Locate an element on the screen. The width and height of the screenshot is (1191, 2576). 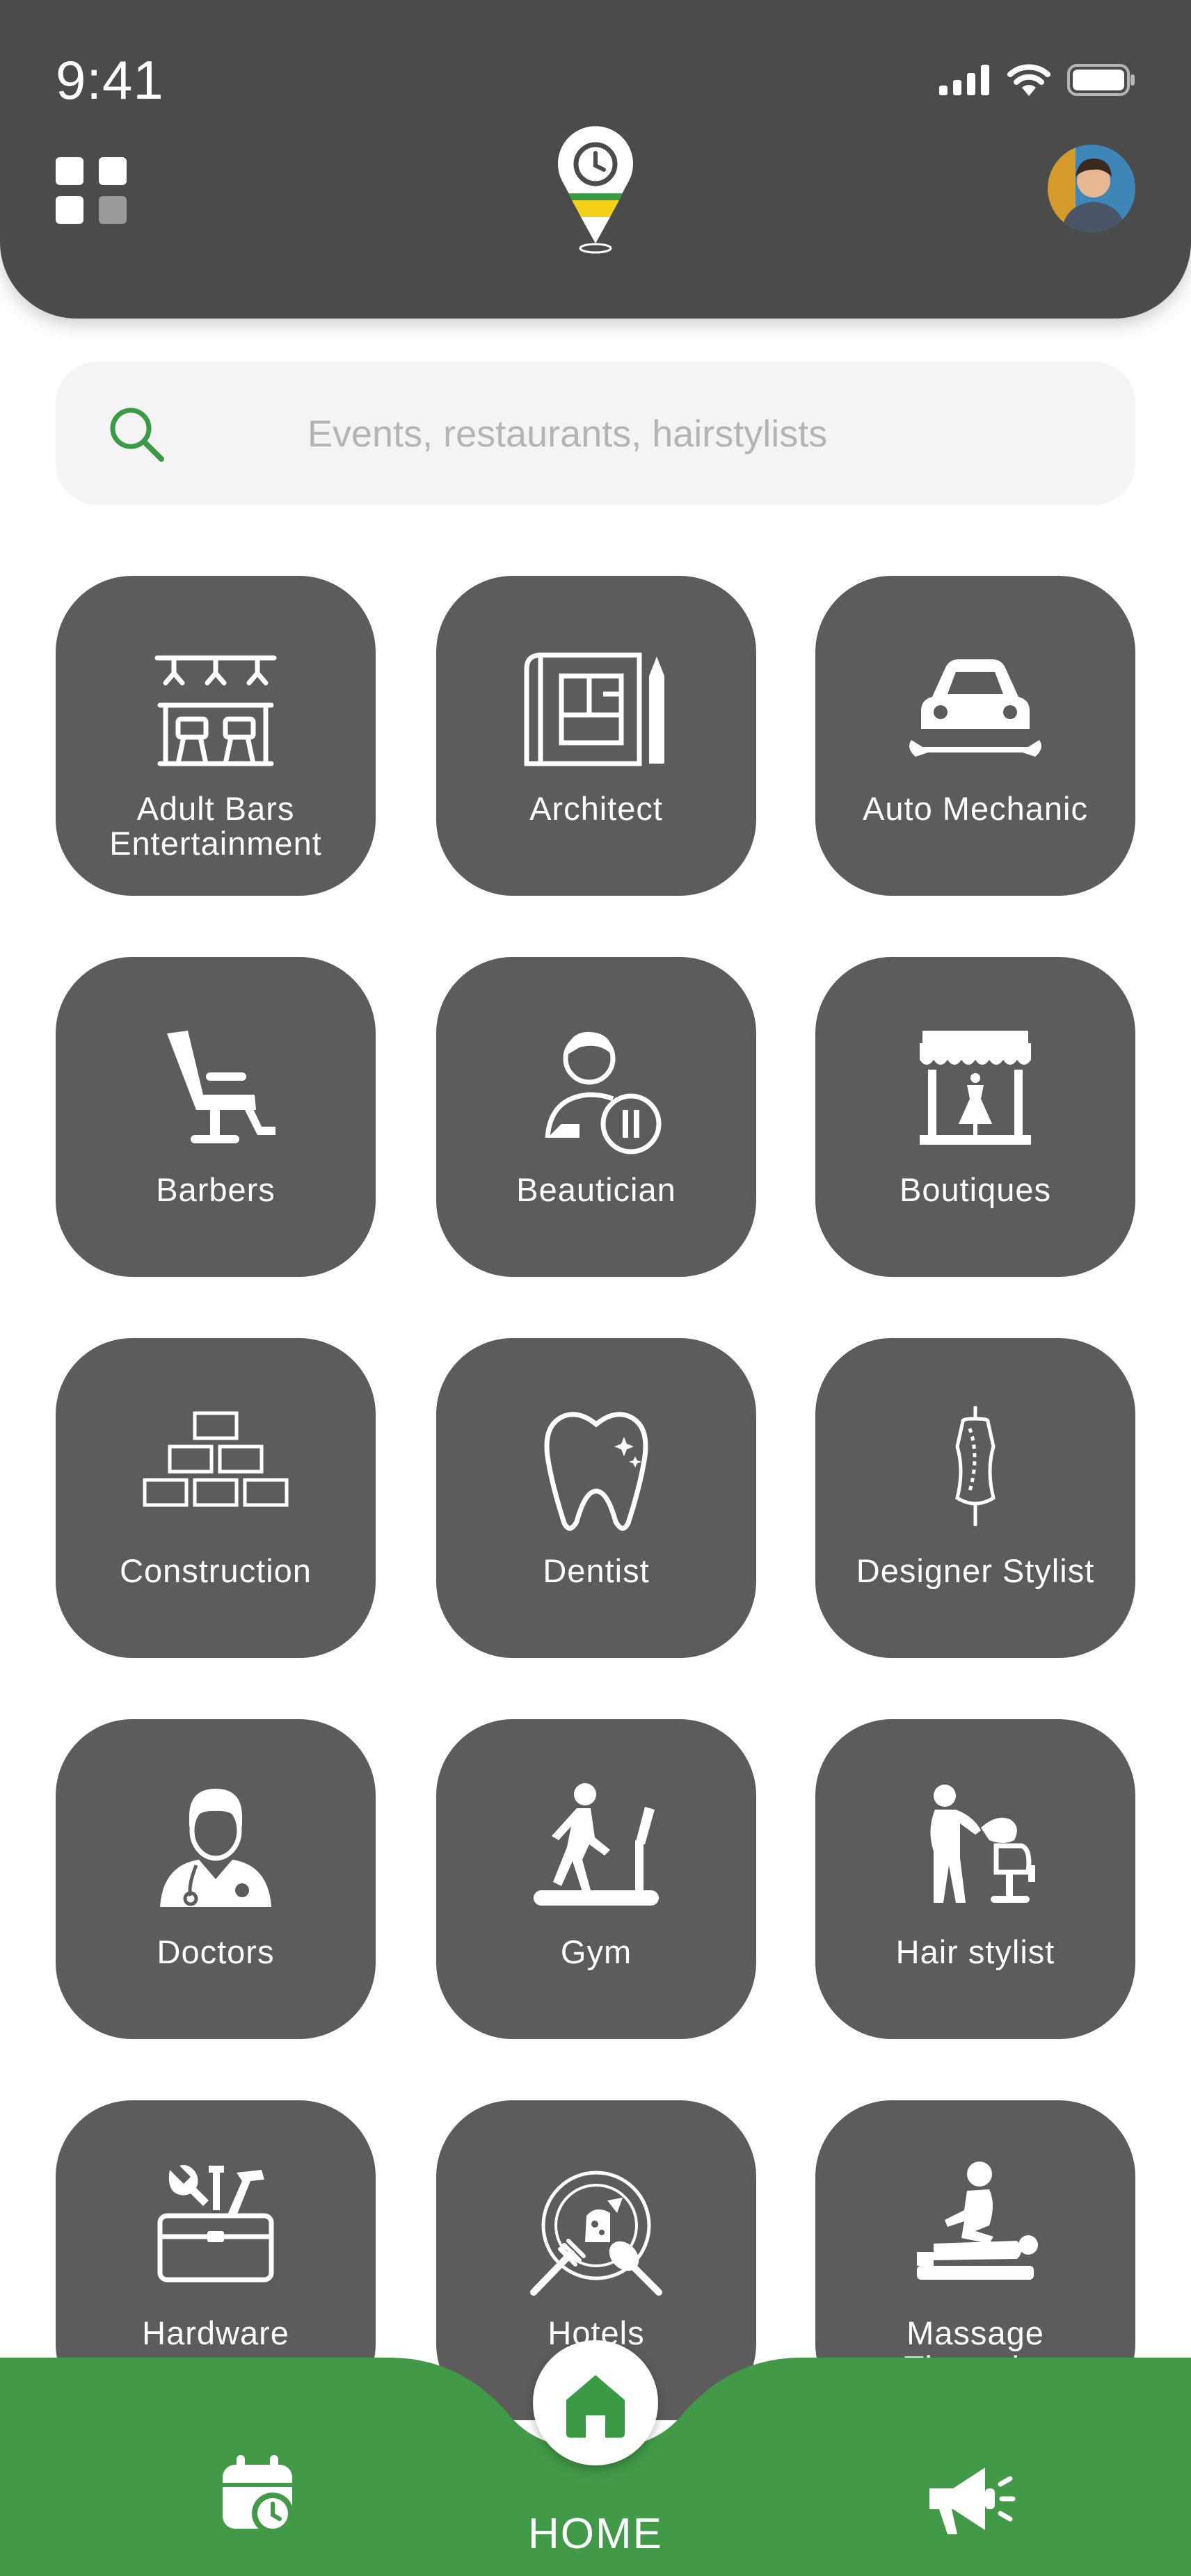
category-tile-hair-stylist: Hair stylist is located at coordinates (975, 1879).